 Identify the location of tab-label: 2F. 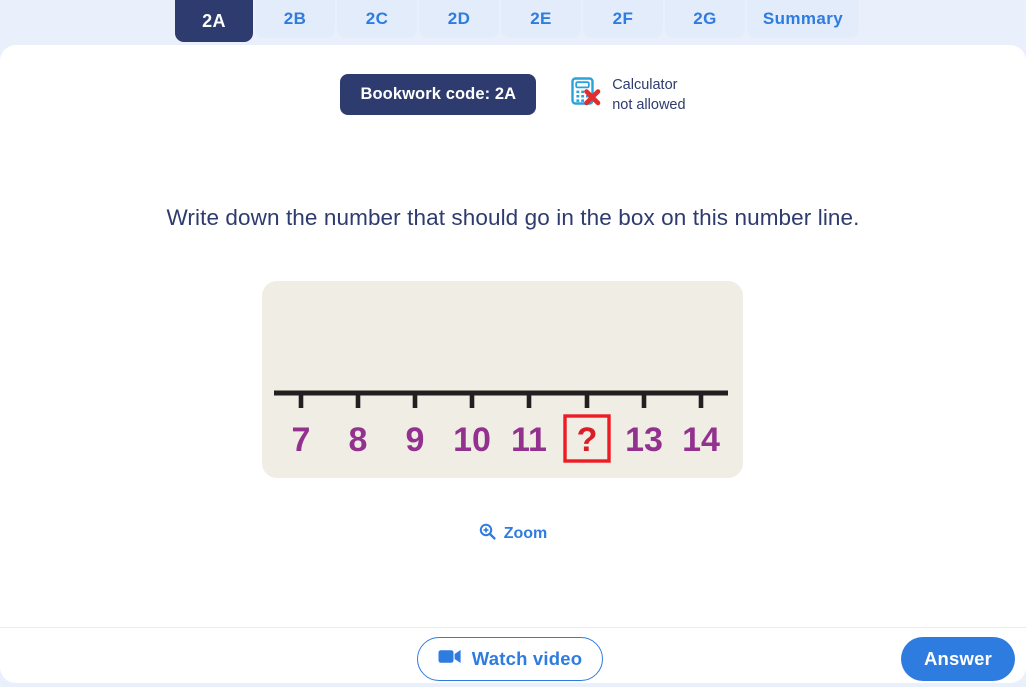
(623, 18).